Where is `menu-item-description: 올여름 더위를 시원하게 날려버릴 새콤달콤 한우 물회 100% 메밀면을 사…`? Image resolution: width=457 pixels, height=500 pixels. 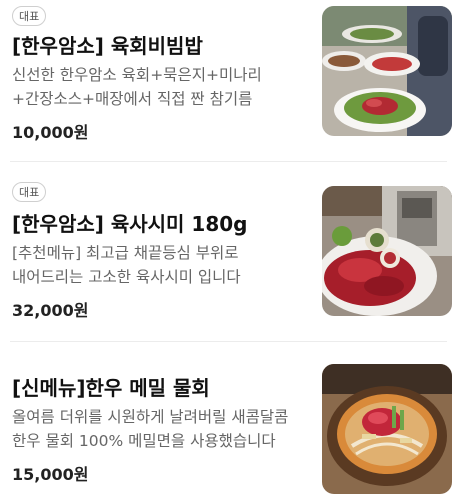
menu-item-description: 올여름 더위를 시원하게 날려버릴 새콤달콤 한우 물회 100% 메밀면을 사… is located at coordinates (150, 429).